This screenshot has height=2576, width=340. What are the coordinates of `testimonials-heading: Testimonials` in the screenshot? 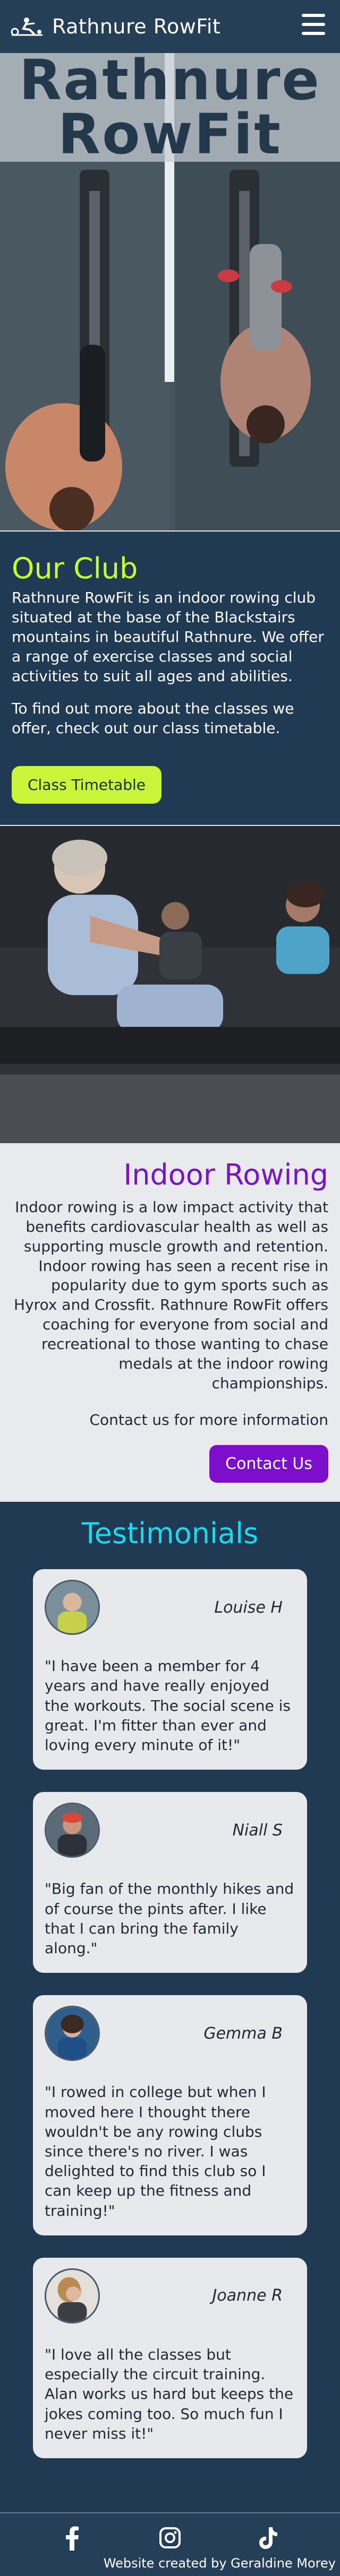 It's located at (170, 1534).